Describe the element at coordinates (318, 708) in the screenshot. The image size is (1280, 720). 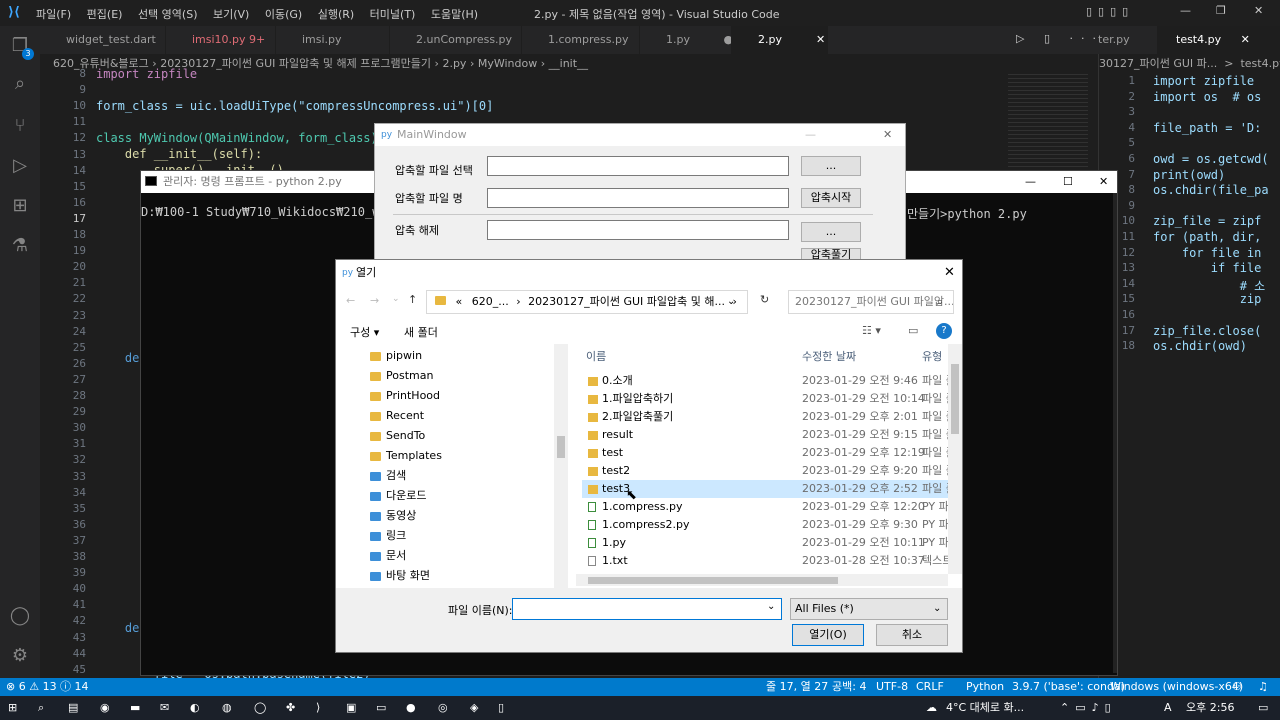
I see `vscode-taskbar-icon: ⟩` at that location.